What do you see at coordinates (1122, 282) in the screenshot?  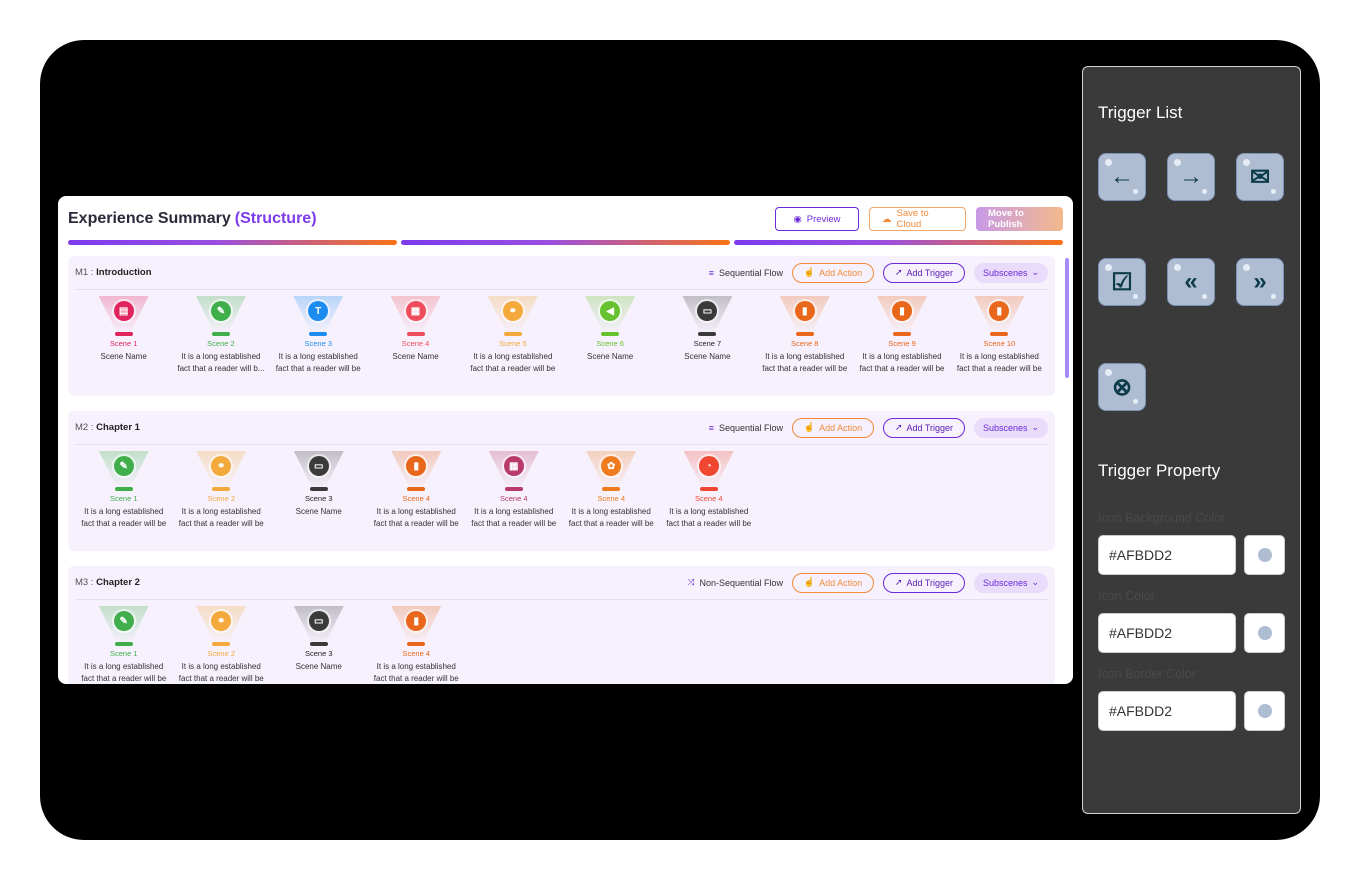 I see `trigger-button: ☑` at bounding box center [1122, 282].